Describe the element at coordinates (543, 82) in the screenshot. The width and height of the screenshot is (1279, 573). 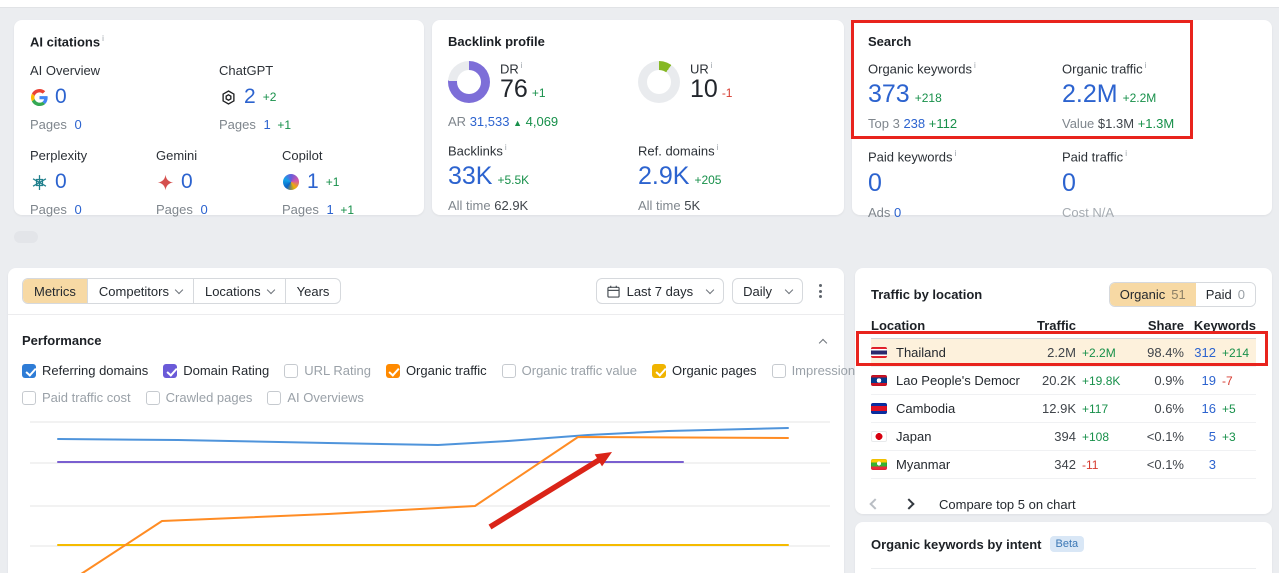
I see `domain-rating-block: DR i 76 +1` at that location.